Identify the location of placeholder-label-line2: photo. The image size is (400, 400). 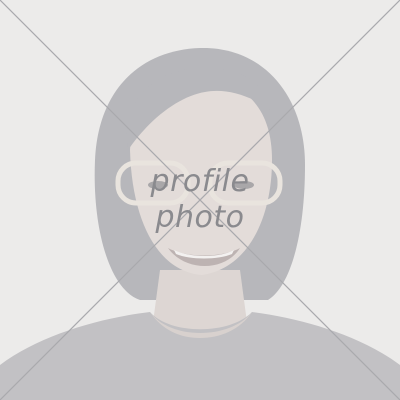
(200, 217).